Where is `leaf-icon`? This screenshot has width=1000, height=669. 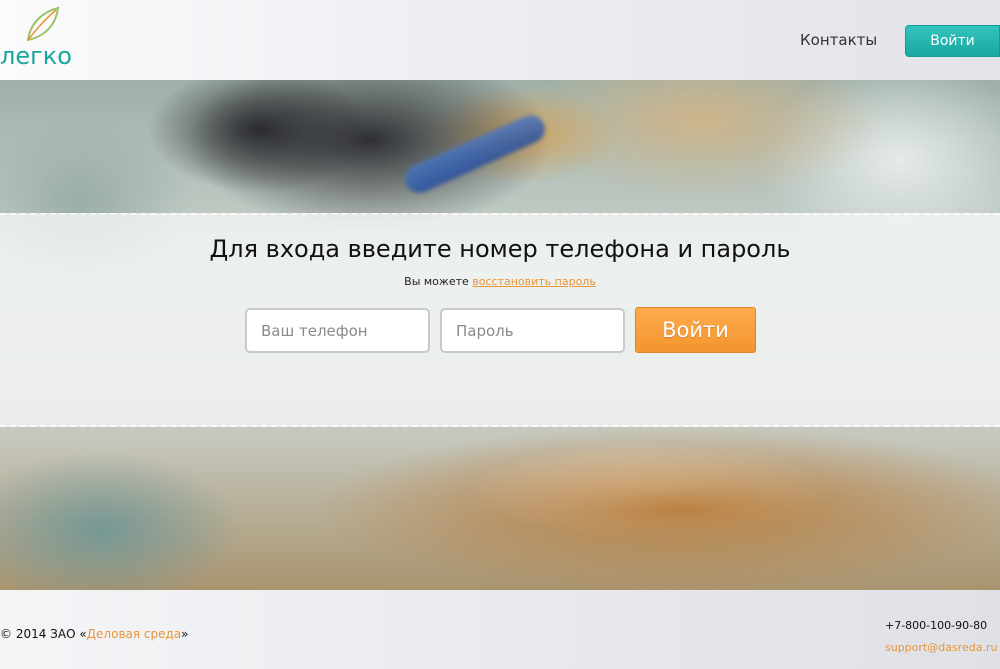
leaf-icon is located at coordinates (43, 24).